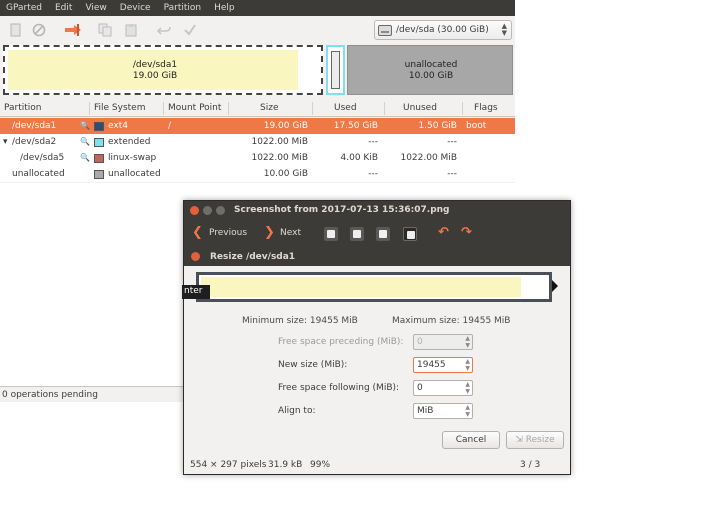 The height and width of the screenshot is (512, 720). I want to click on max-size-label: Maximum size: 19455 MiB, so click(451, 321).